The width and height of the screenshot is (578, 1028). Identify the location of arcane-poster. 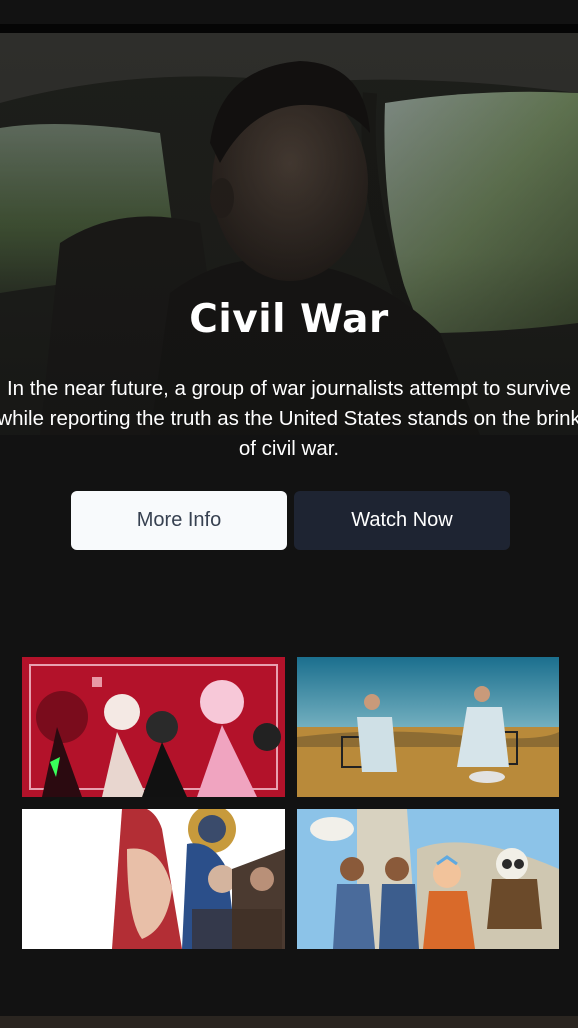
(153, 879).